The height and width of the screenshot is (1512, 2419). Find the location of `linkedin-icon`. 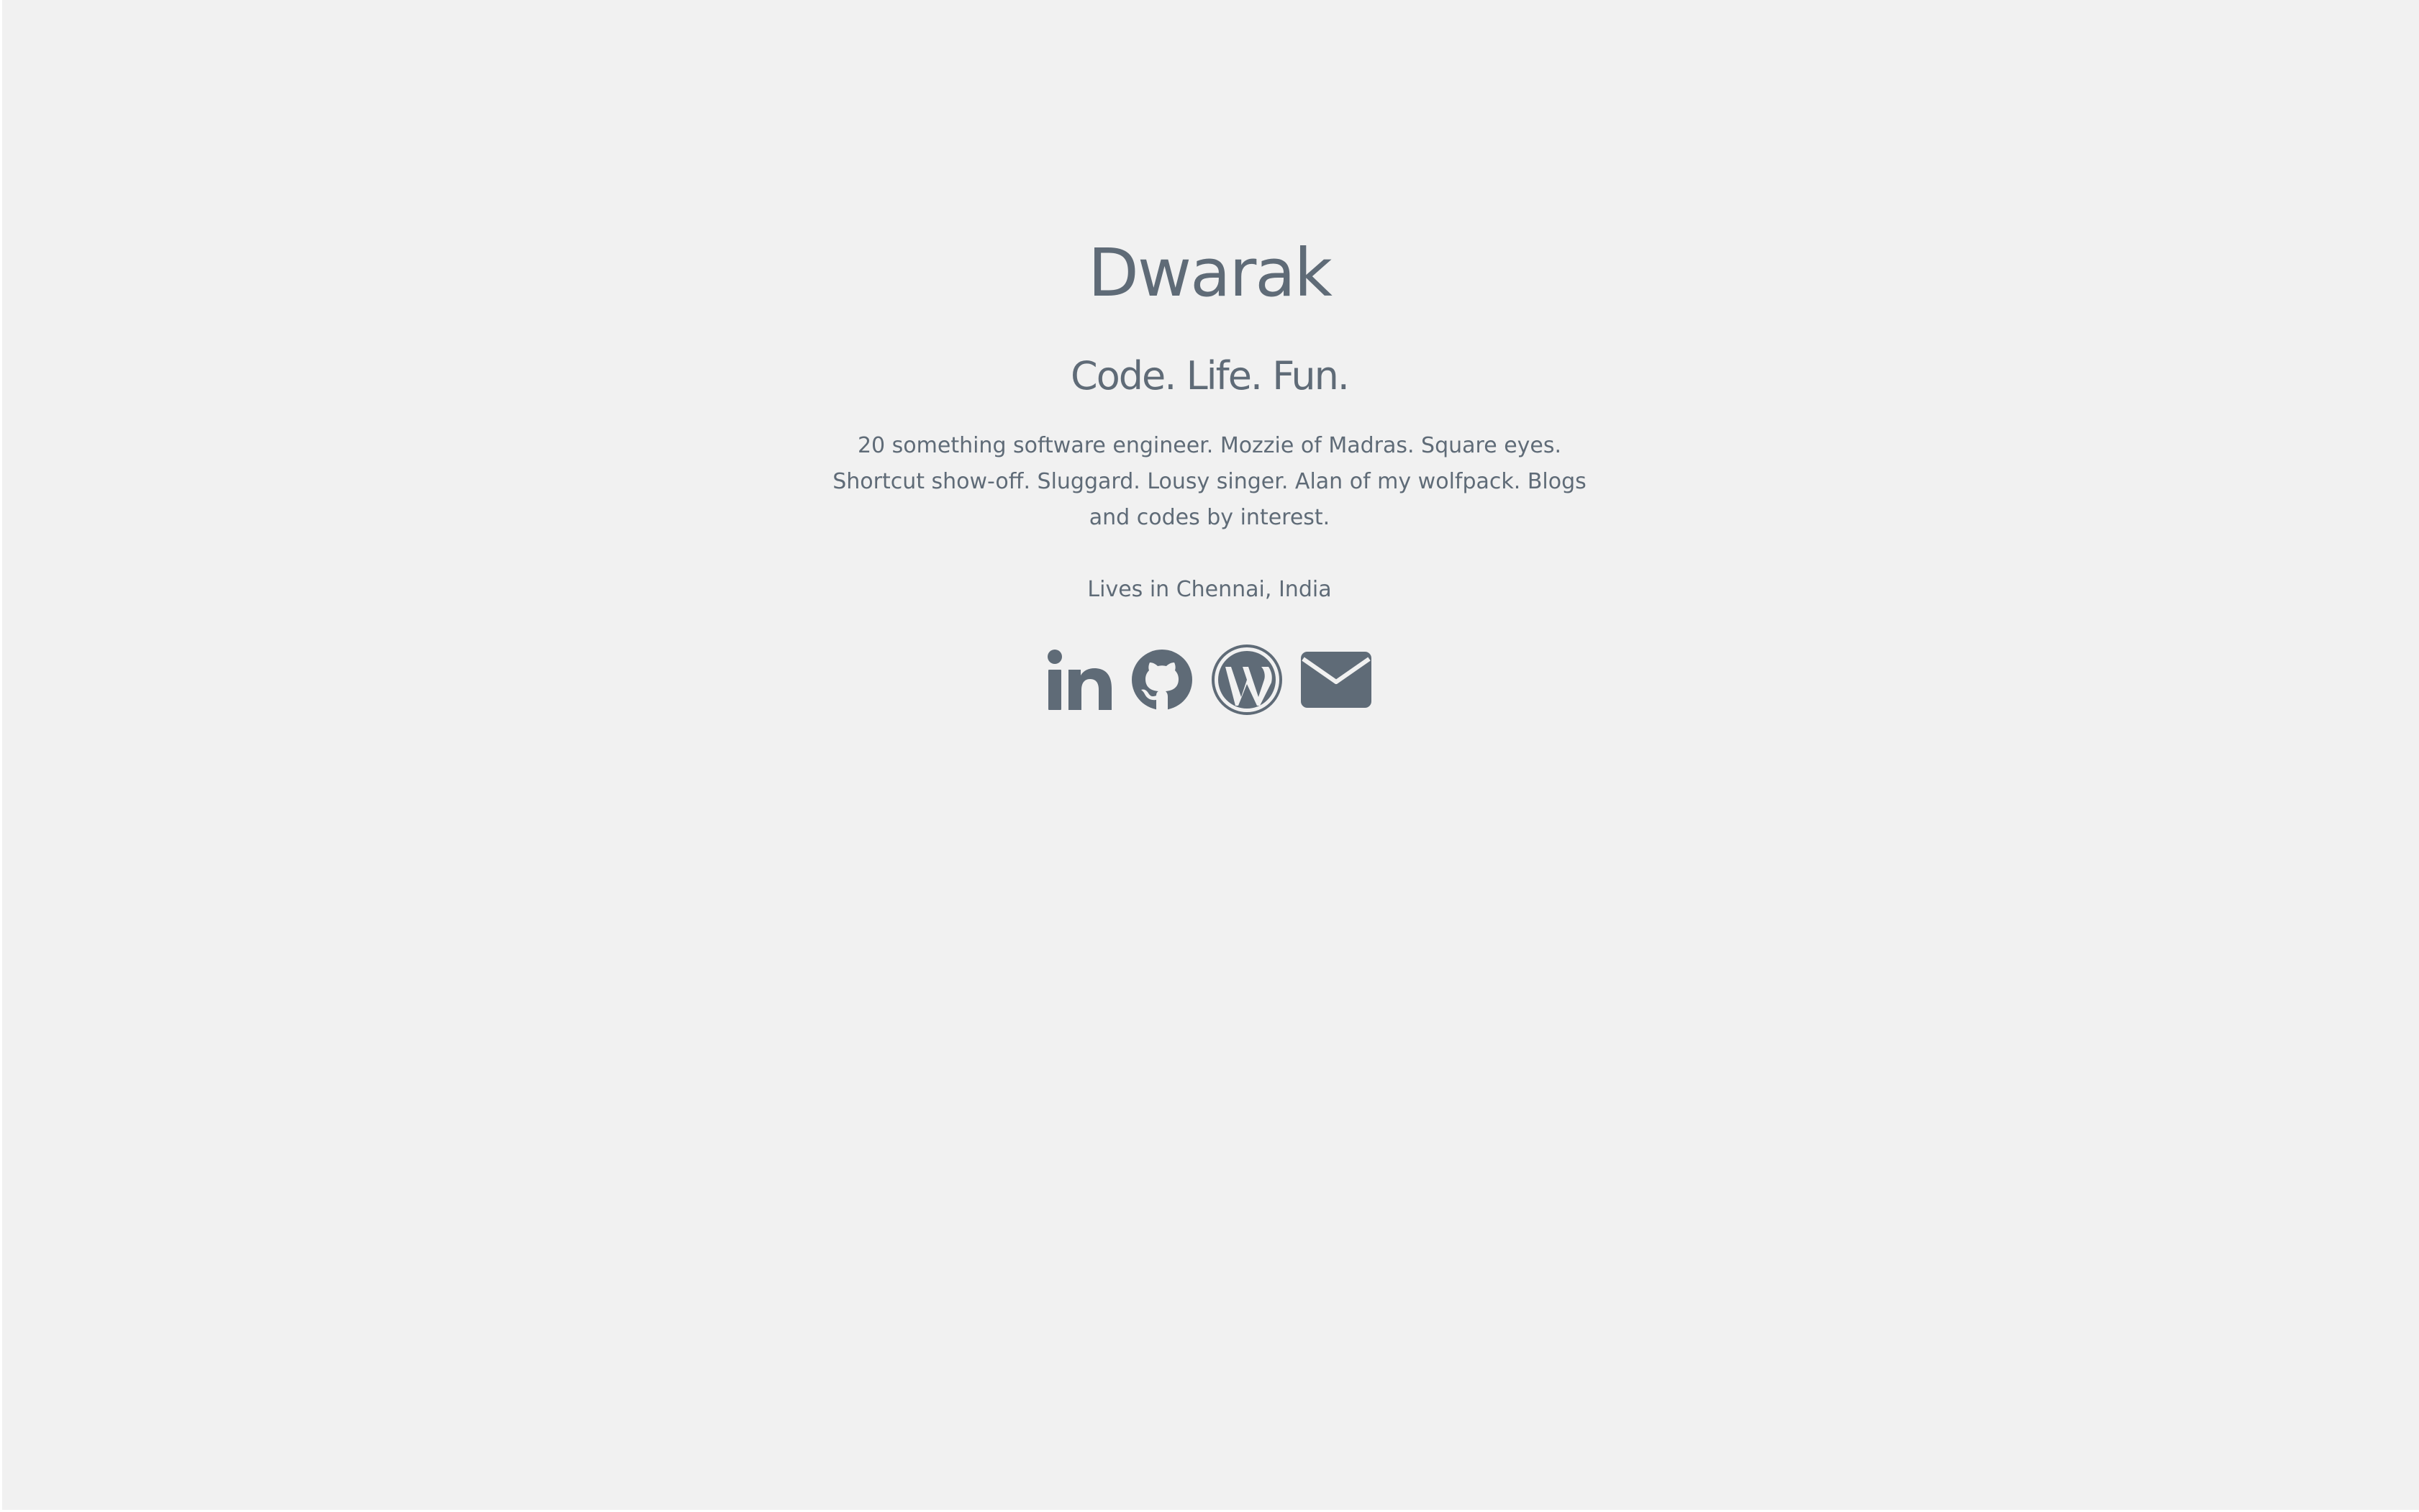

linkedin-icon is located at coordinates (1080, 680).